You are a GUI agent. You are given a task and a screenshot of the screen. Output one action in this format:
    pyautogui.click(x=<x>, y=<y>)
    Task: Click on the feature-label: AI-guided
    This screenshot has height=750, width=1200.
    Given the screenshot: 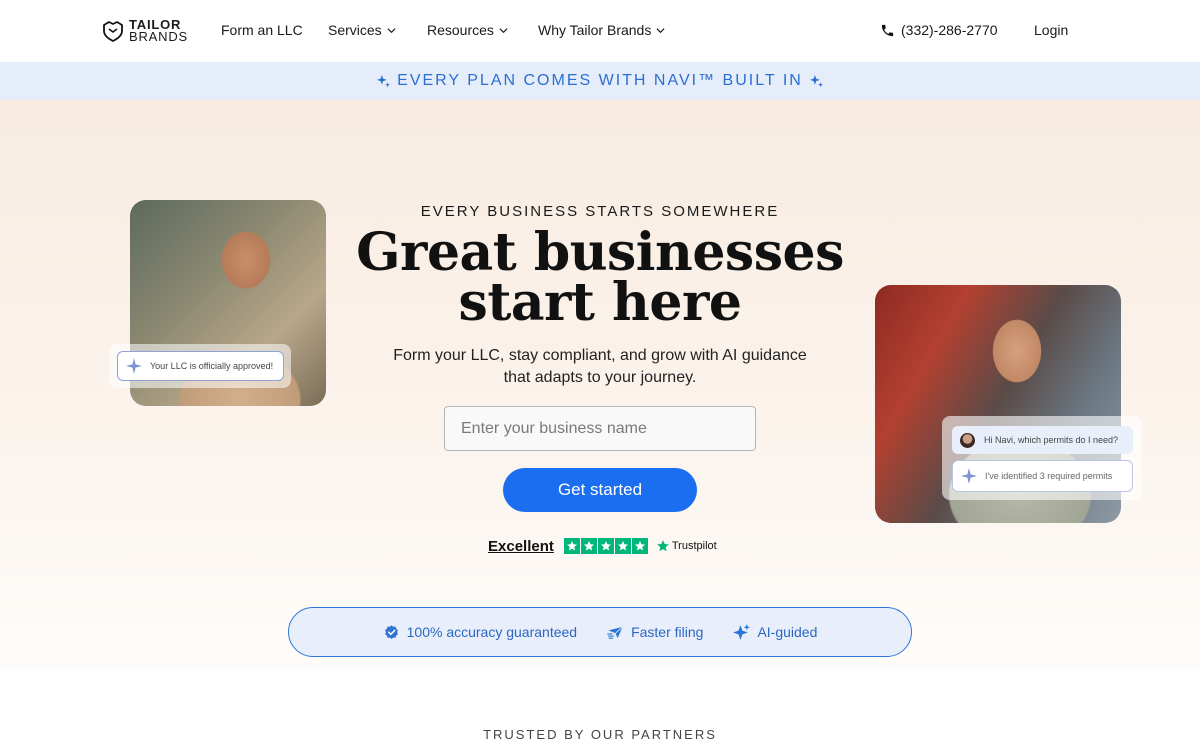 What is the action you would take?
    pyautogui.click(x=787, y=632)
    